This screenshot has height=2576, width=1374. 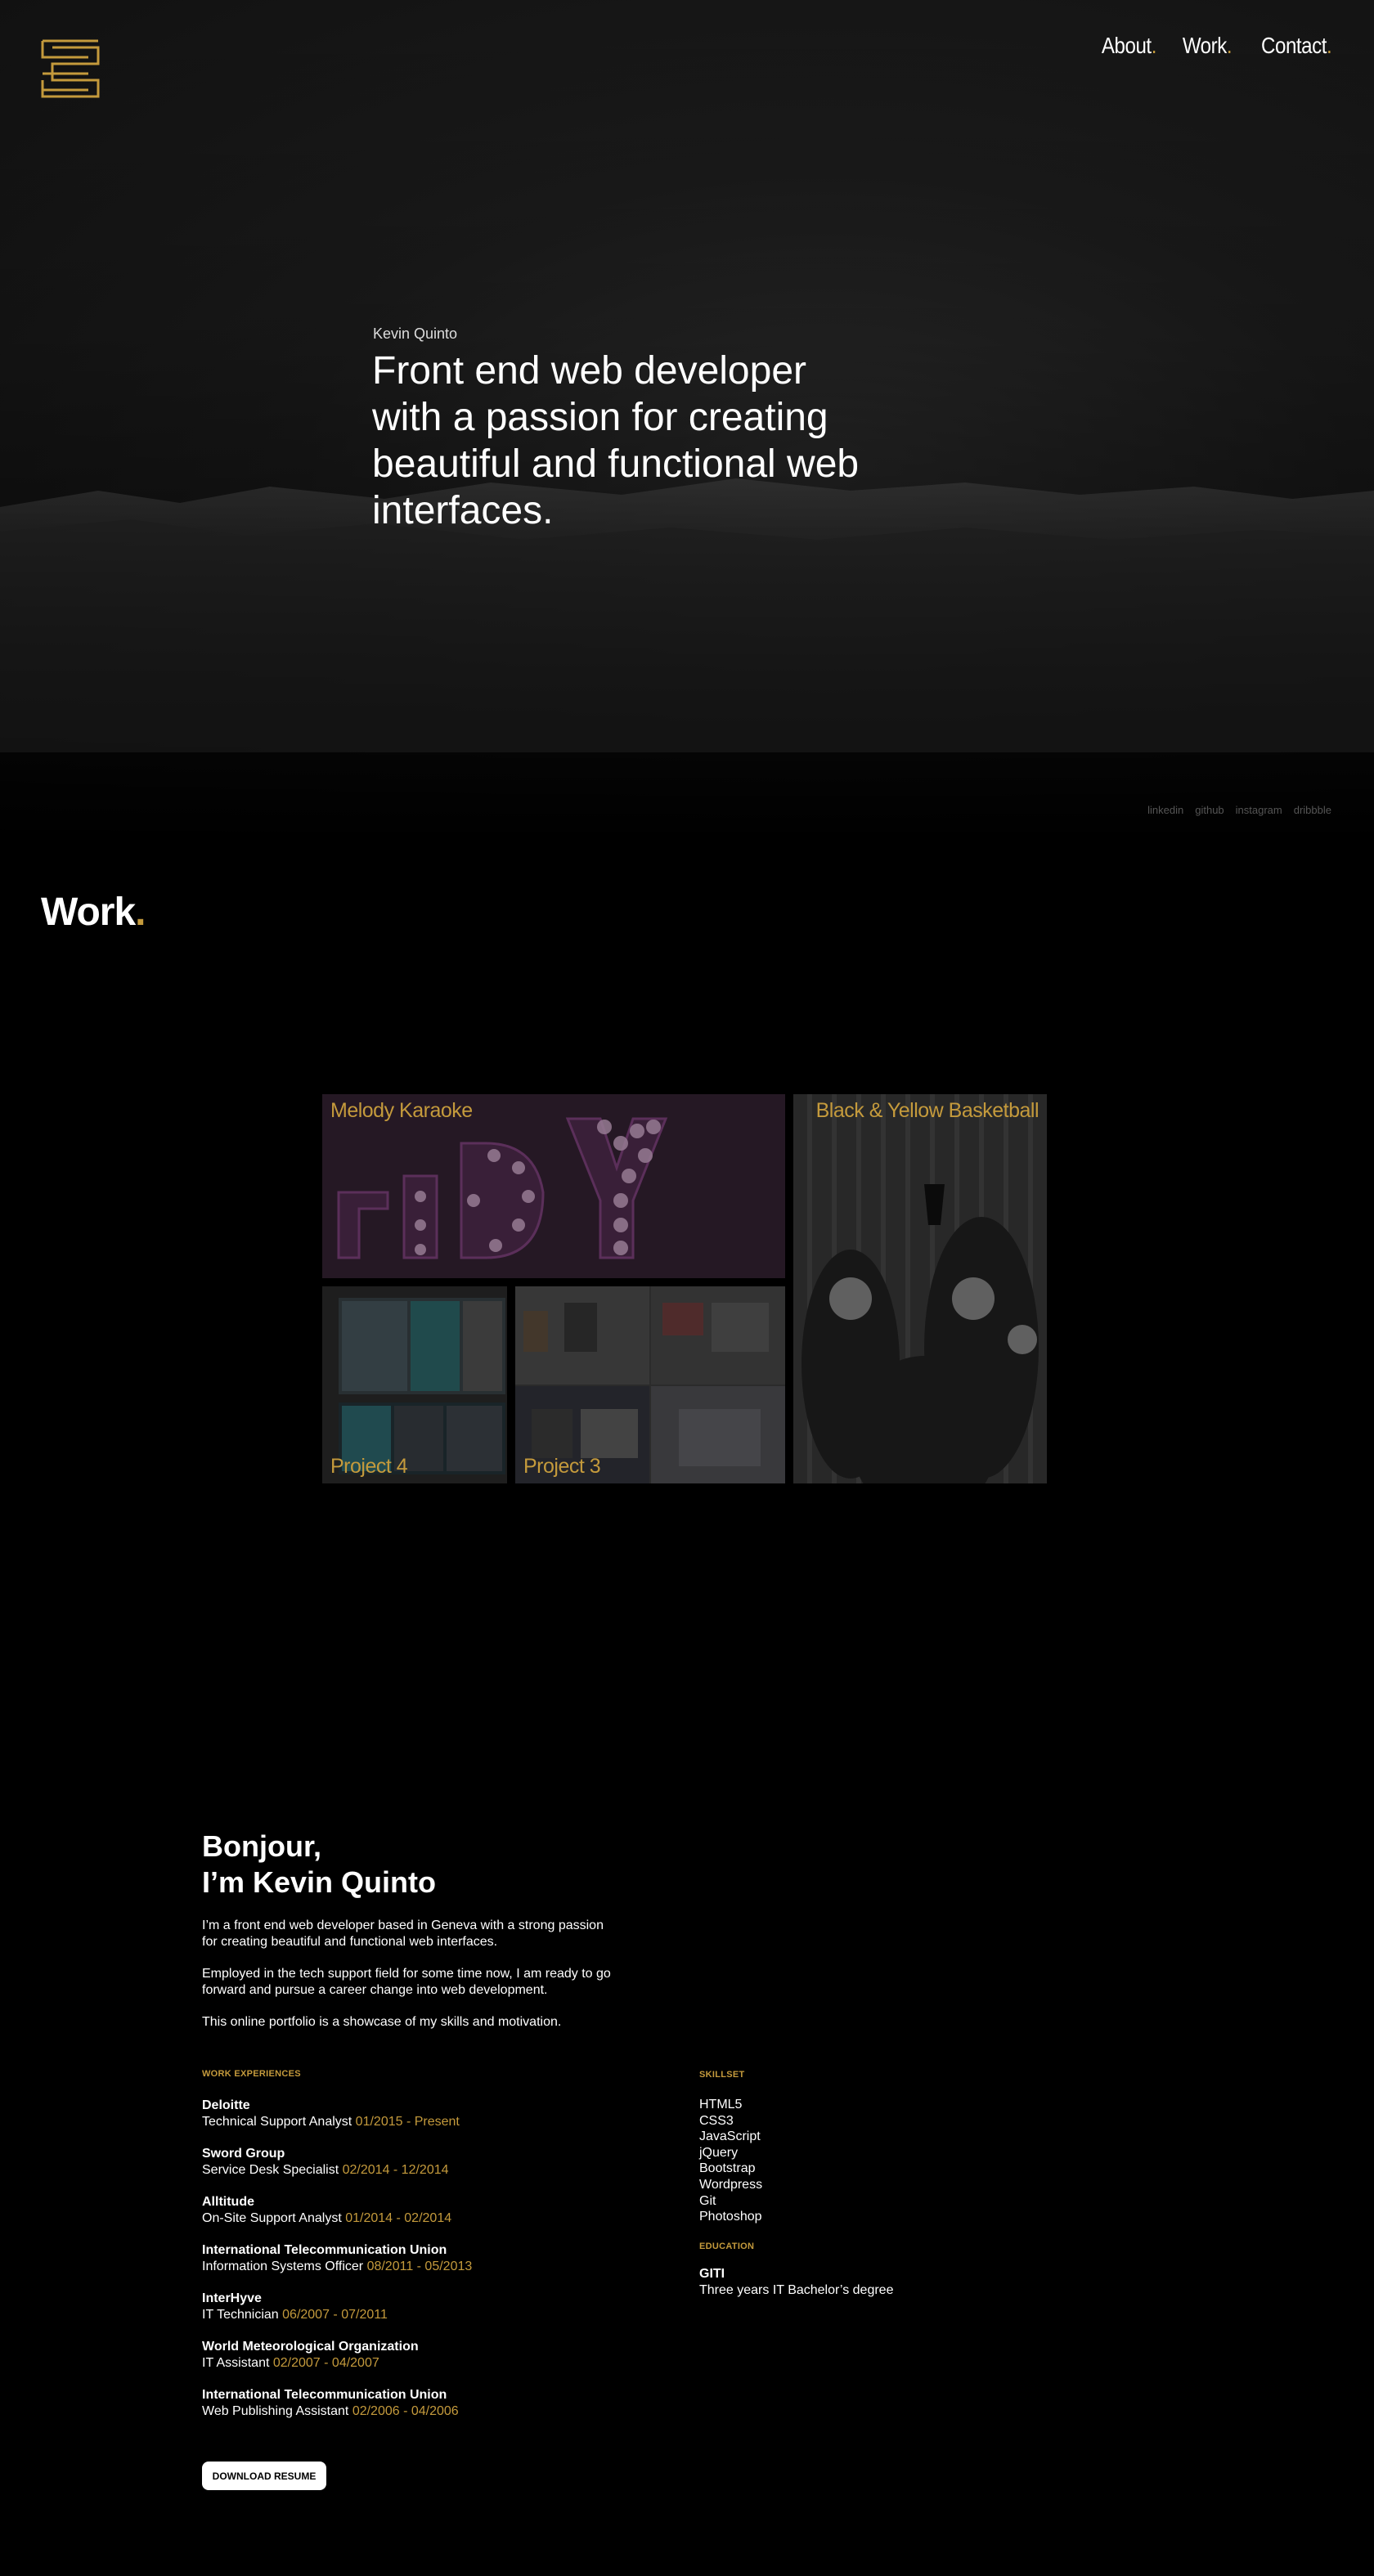 What do you see at coordinates (272, 2218) in the screenshot?
I see `job-role: On-Site Support Analyst` at bounding box center [272, 2218].